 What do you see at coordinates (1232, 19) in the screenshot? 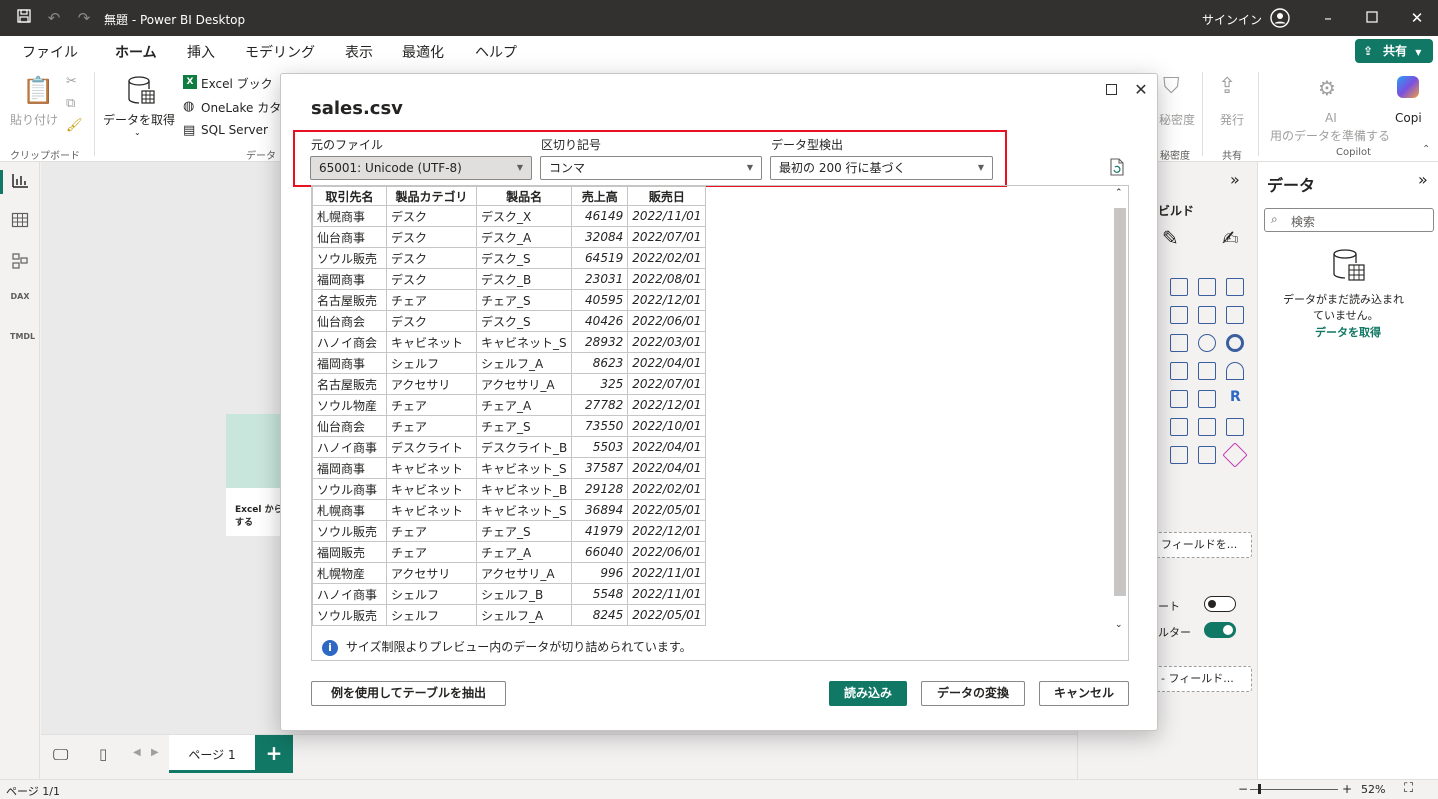
I see `signin-link: サインイン` at bounding box center [1232, 19].